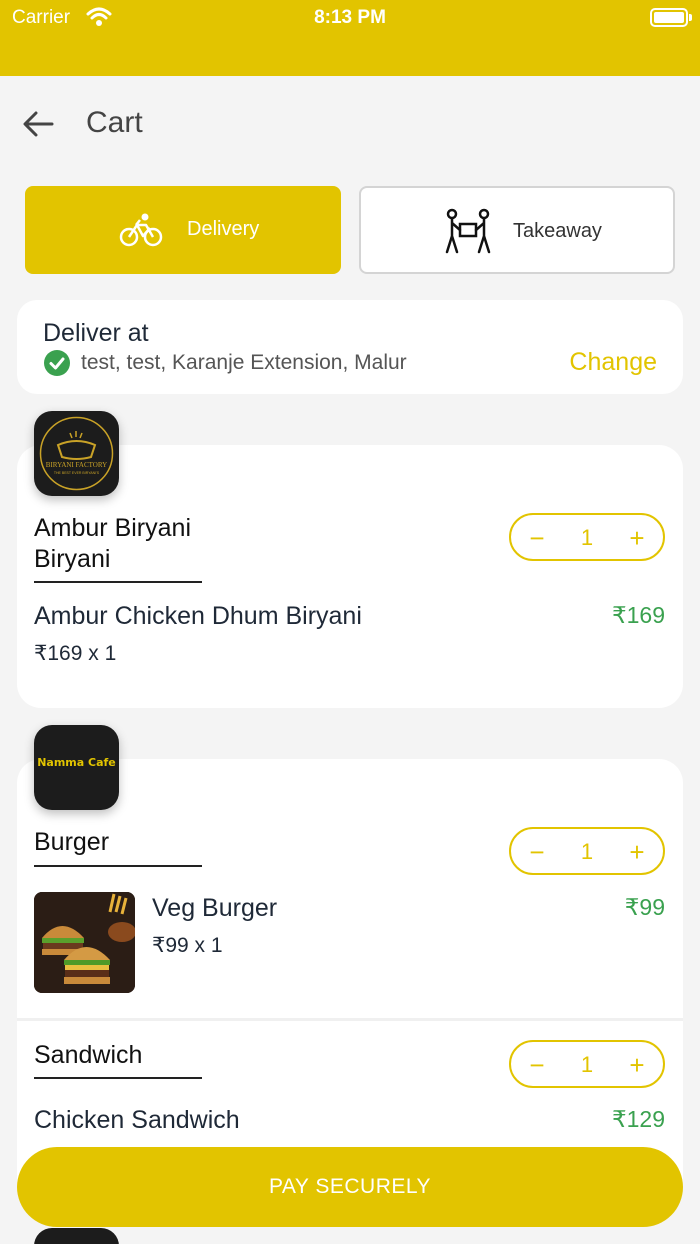 The height and width of the screenshot is (1244, 700). Describe the element at coordinates (75, 653) in the screenshot. I see `item-unit-price: ₹169 x 1` at that location.